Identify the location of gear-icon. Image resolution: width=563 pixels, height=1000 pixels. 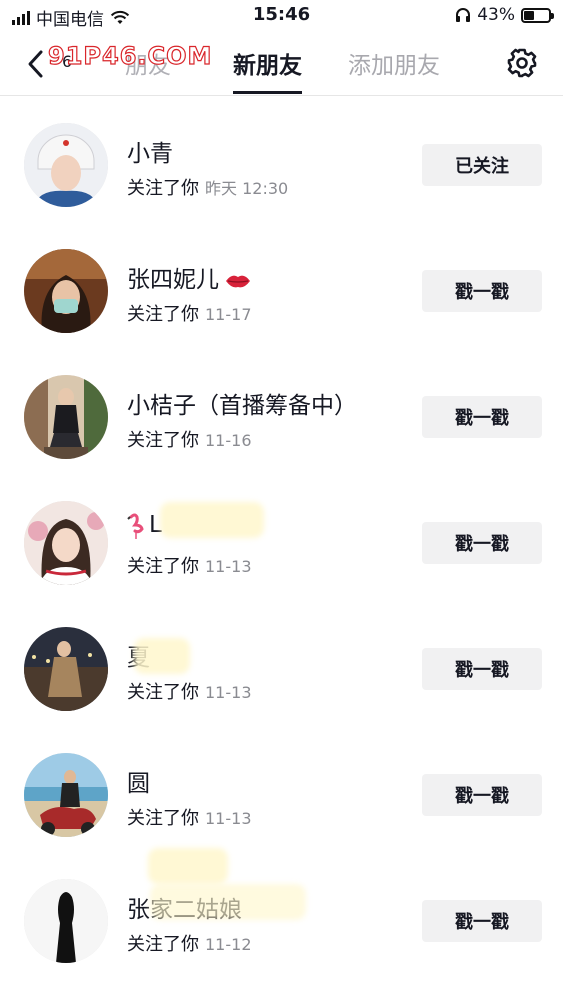
(522, 63).